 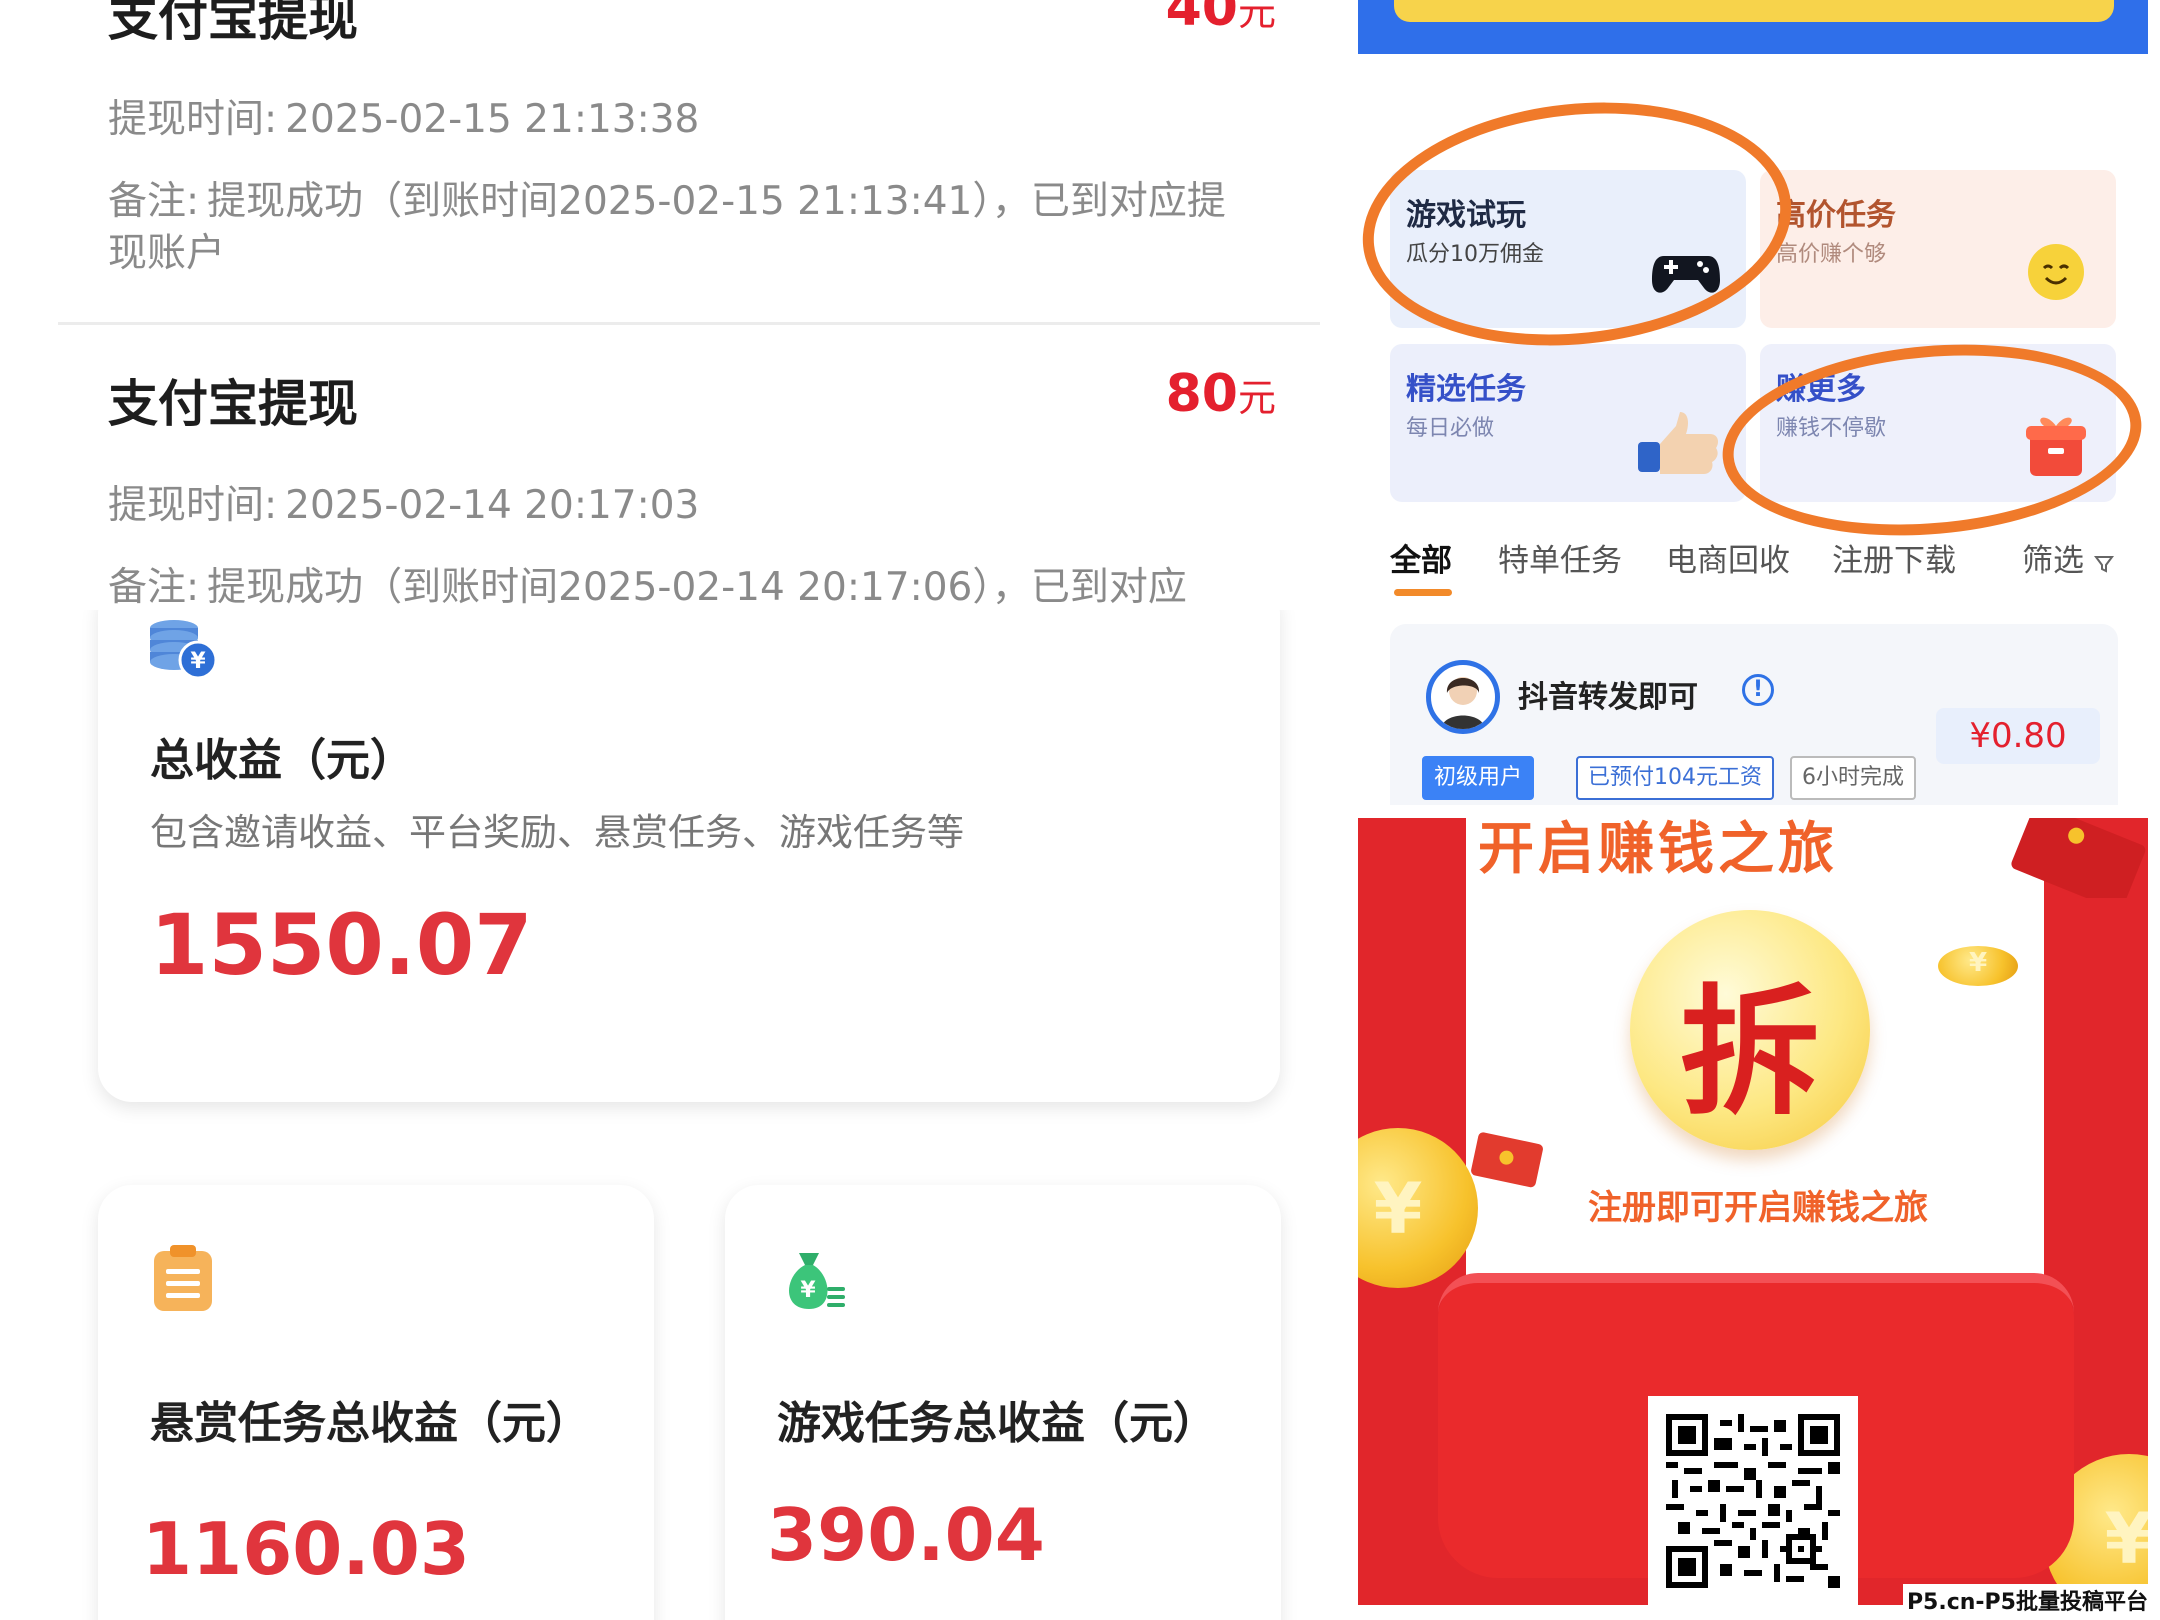 What do you see at coordinates (341, 945) in the screenshot?
I see `total-earnings-value: 1550.07` at bounding box center [341, 945].